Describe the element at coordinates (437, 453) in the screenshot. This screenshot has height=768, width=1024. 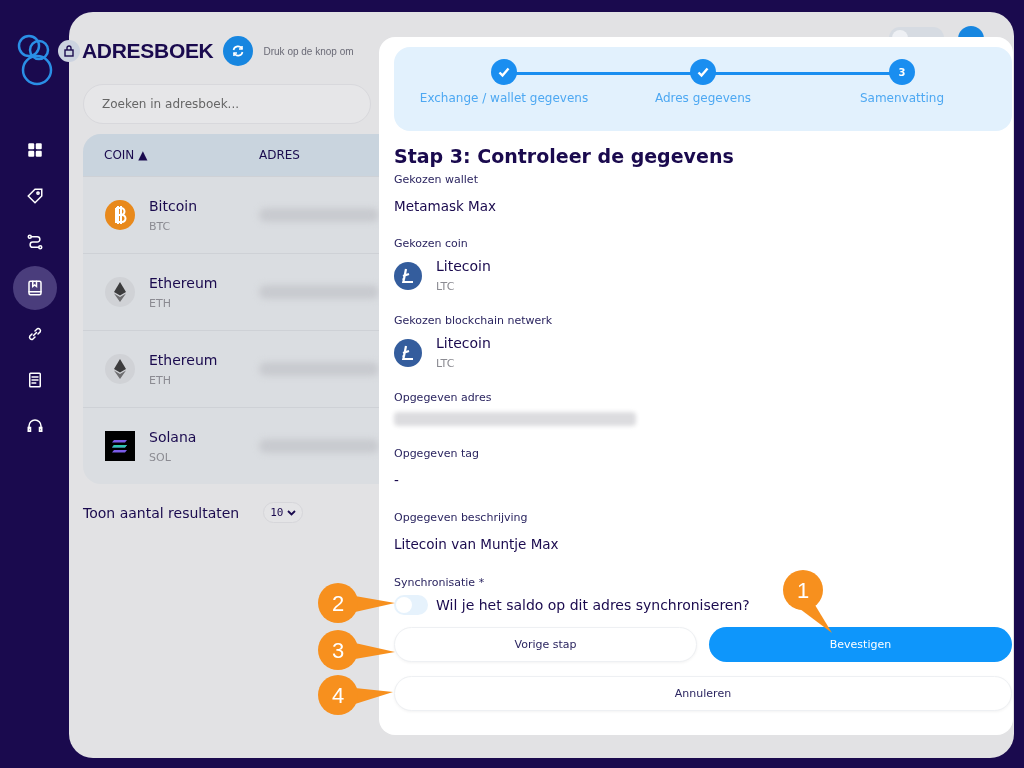
I see `field-label: Opgegeven tag` at that location.